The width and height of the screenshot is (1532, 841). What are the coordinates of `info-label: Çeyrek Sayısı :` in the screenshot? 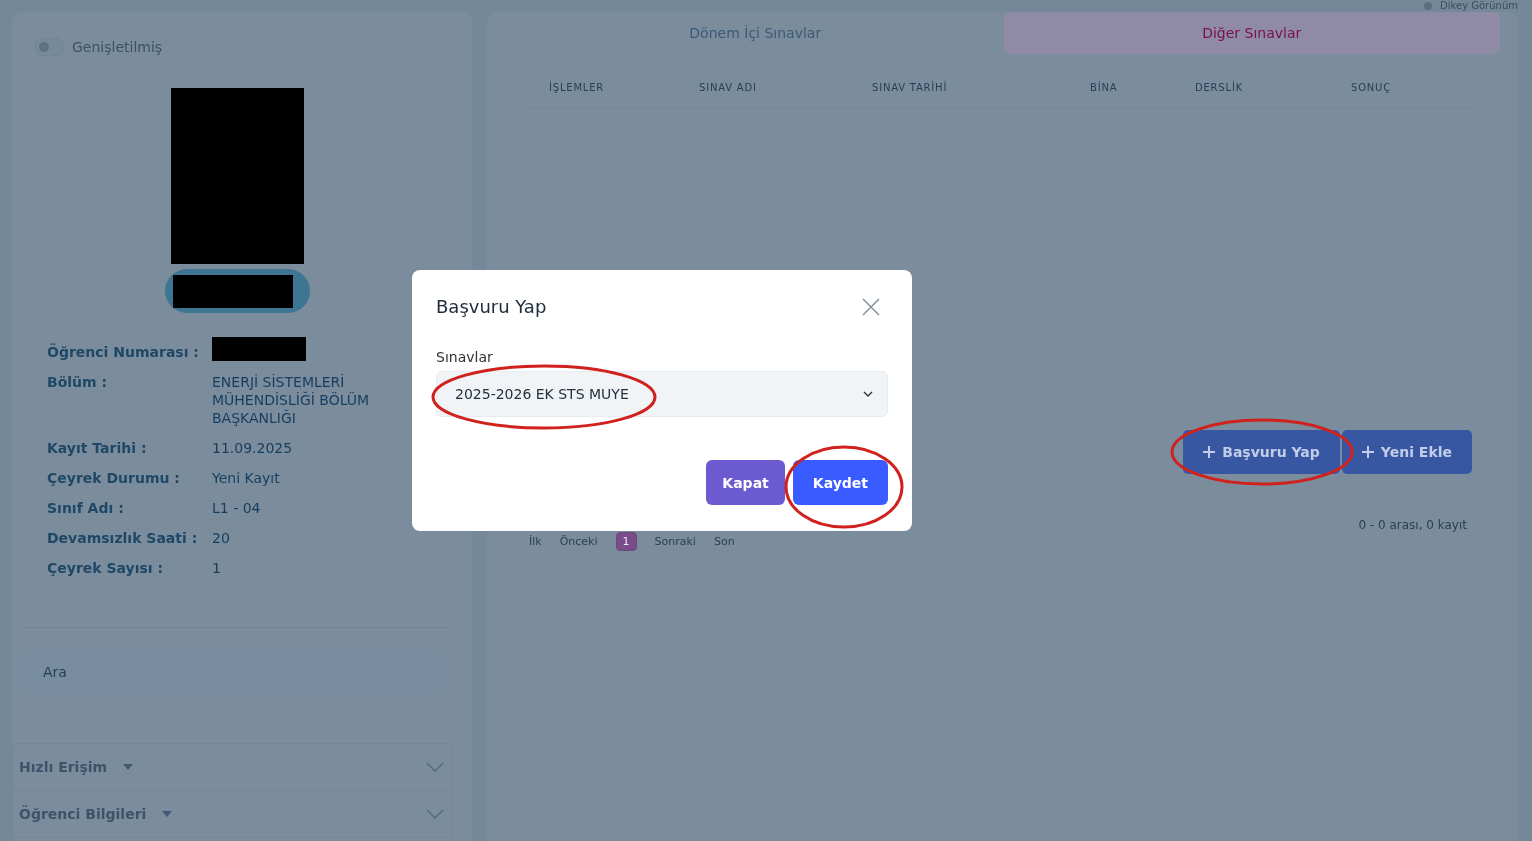 It's located at (106, 568).